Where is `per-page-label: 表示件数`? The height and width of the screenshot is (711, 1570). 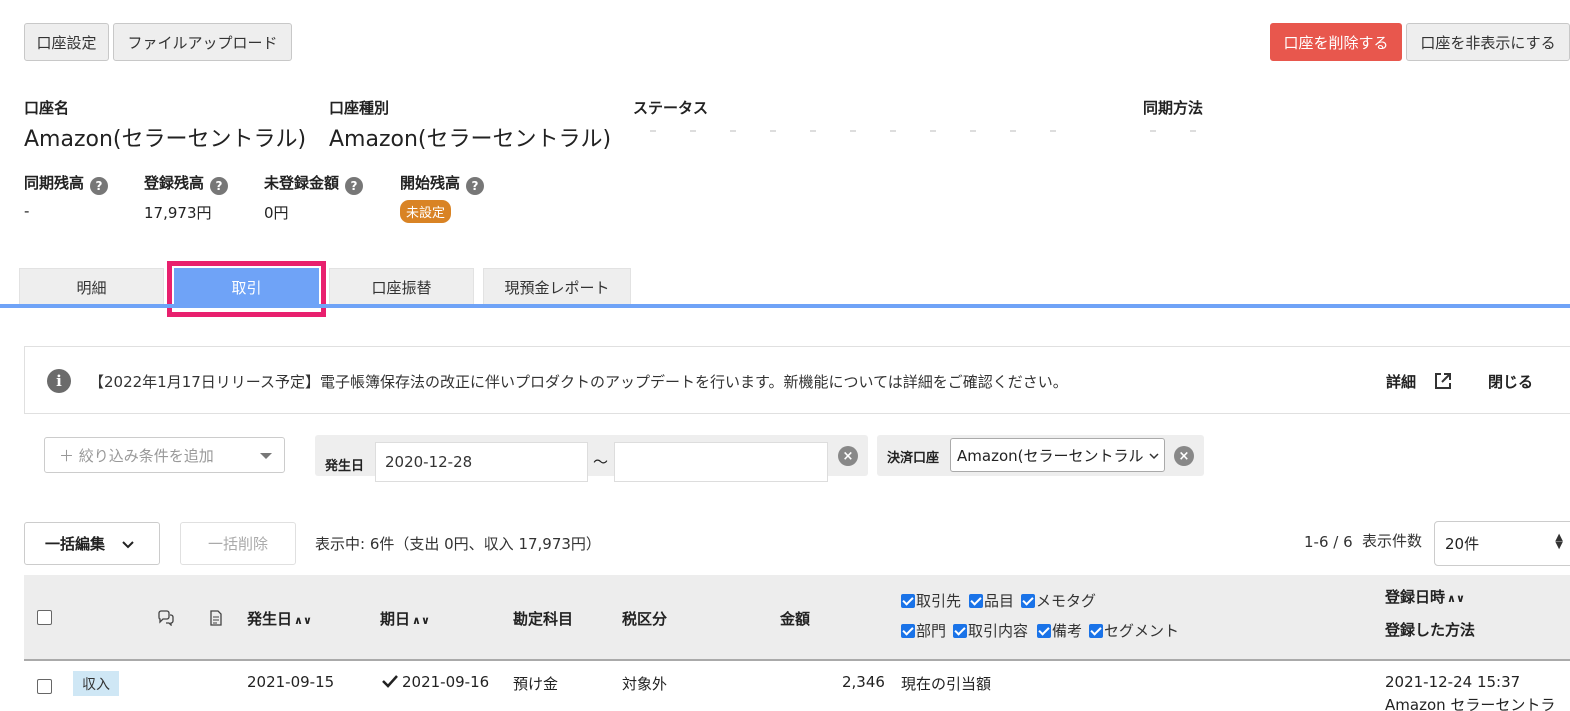 per-page-label: 表示件数 is located at coordinates (1392, 541).